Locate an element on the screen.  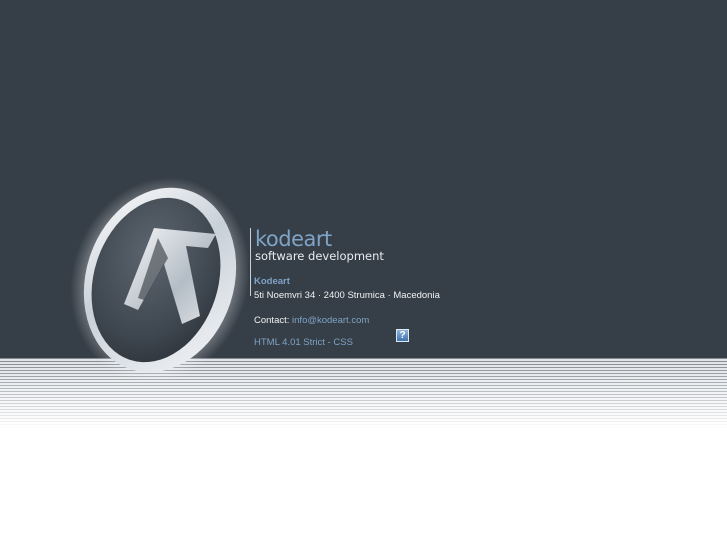
html-validator-link: HTML 4.01 Strict is located at coordinates (289, 342).